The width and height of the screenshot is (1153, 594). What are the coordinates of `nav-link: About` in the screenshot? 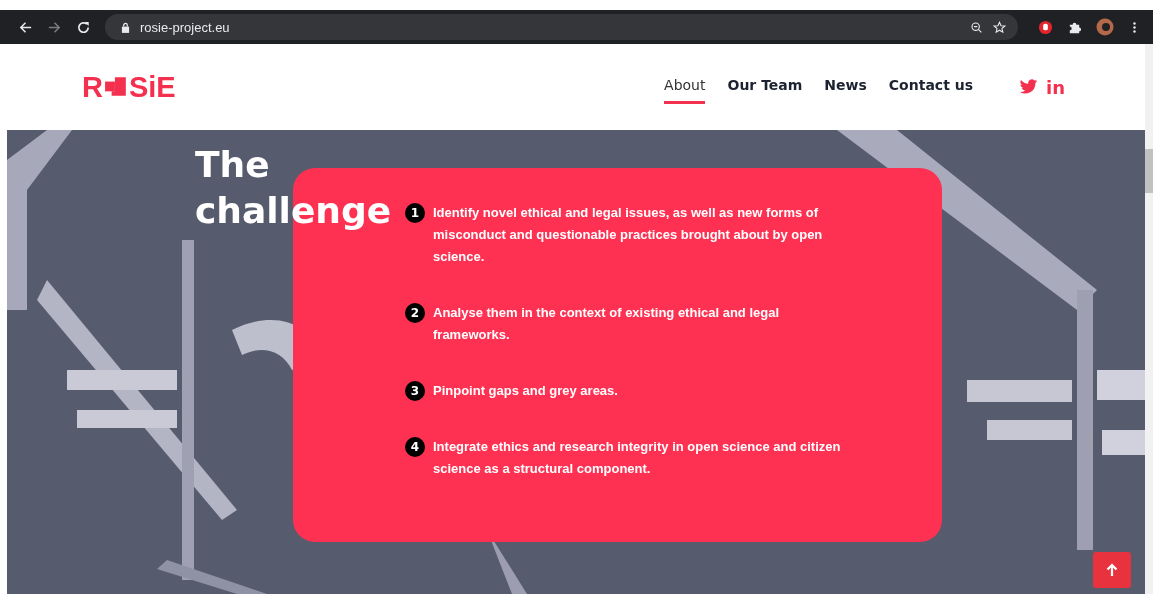 It's located at (685, 87).